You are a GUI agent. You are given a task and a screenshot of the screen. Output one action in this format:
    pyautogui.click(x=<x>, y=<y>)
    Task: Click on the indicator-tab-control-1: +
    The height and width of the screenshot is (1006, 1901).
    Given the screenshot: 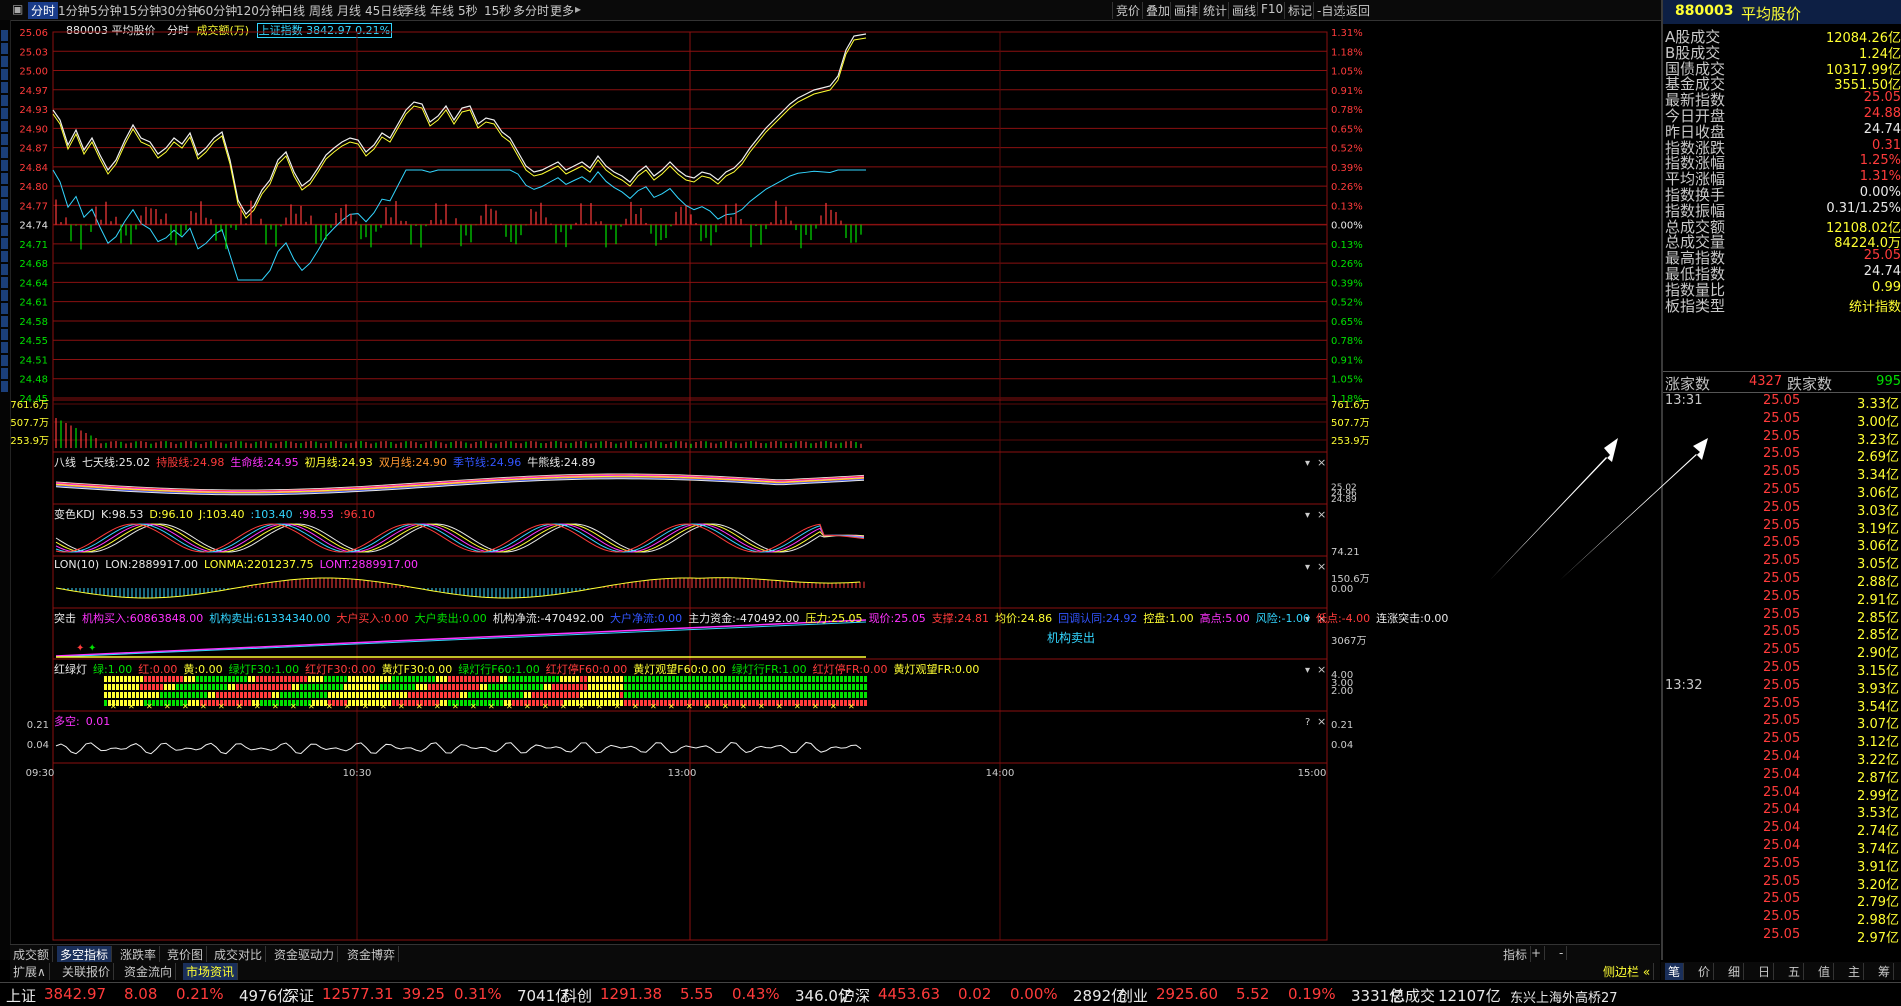 What is the action you would take?
    pyautogui.click(x=1537, y=953)
    